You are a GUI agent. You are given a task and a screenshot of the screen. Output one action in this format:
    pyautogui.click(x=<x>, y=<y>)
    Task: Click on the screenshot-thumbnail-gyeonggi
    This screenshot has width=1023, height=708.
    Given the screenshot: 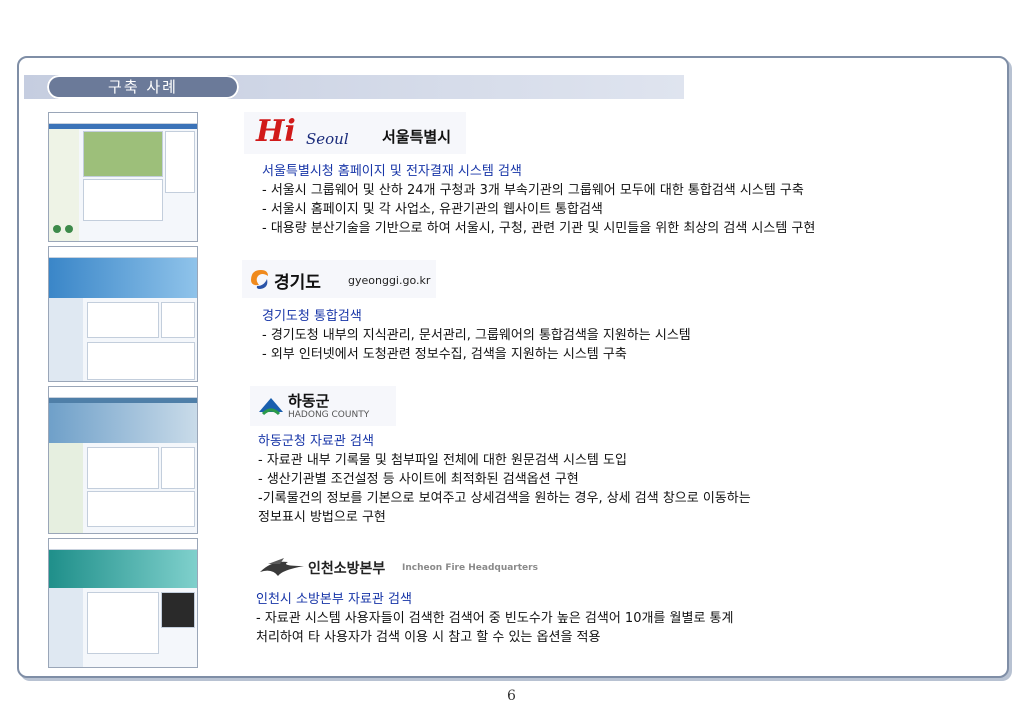 What is the action you would take?
    pyautogui.click(x=123, y=314)
    